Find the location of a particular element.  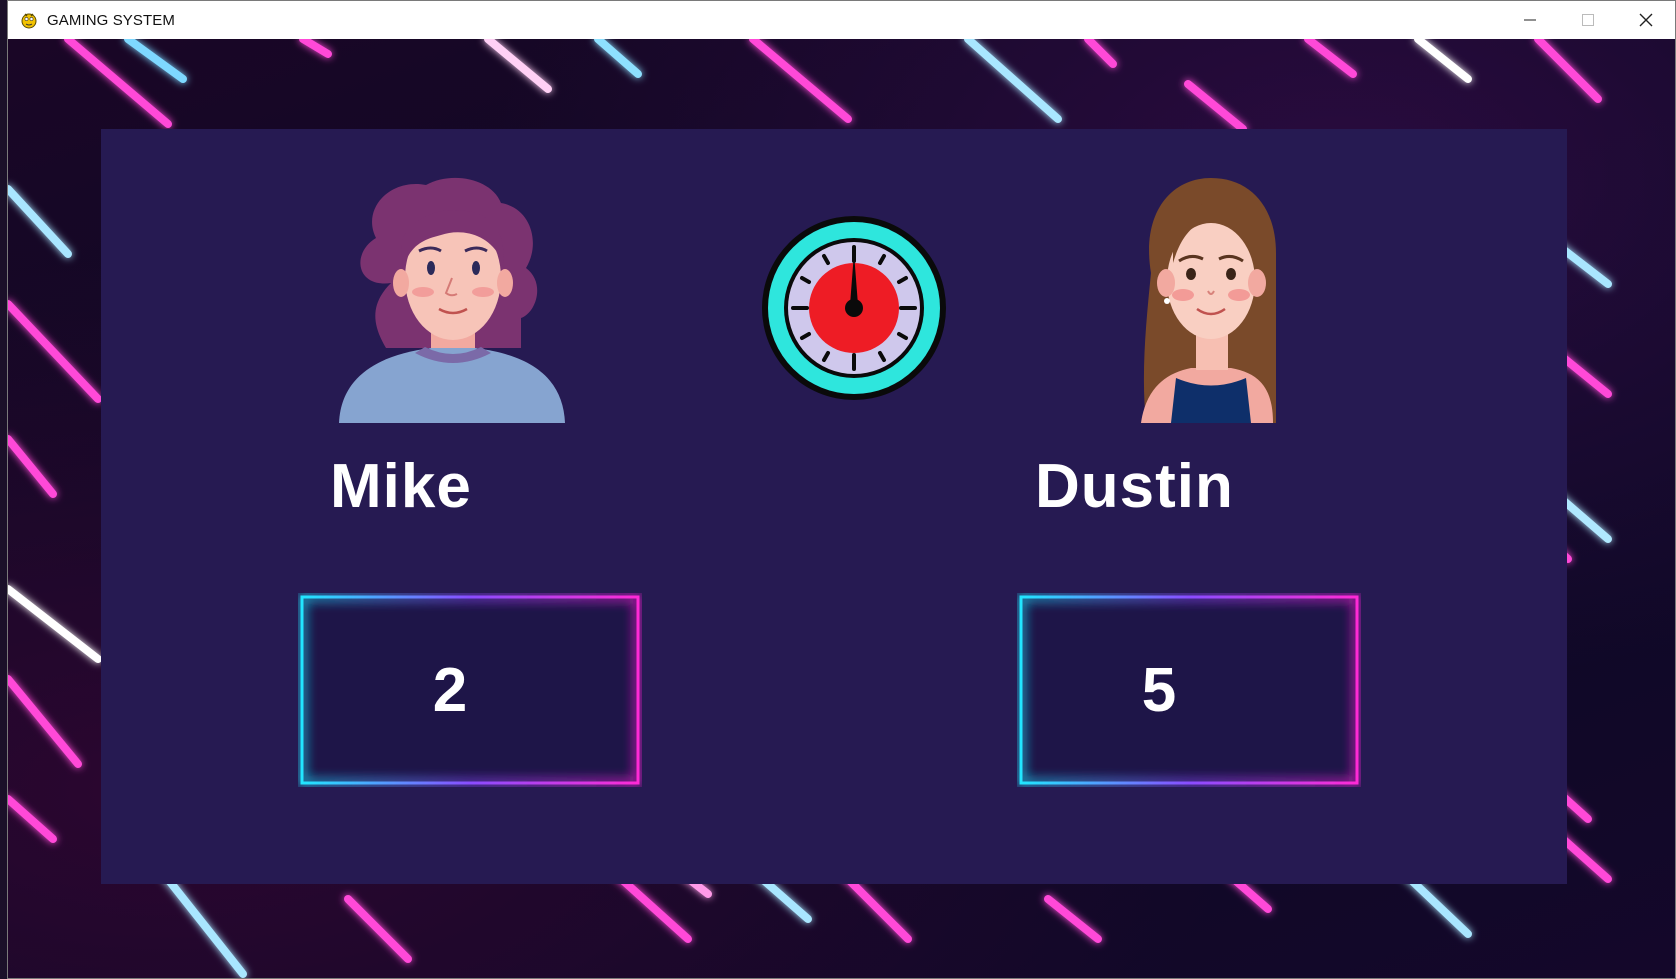

player-2-score: 5 is located at coordinates (1159, 690).